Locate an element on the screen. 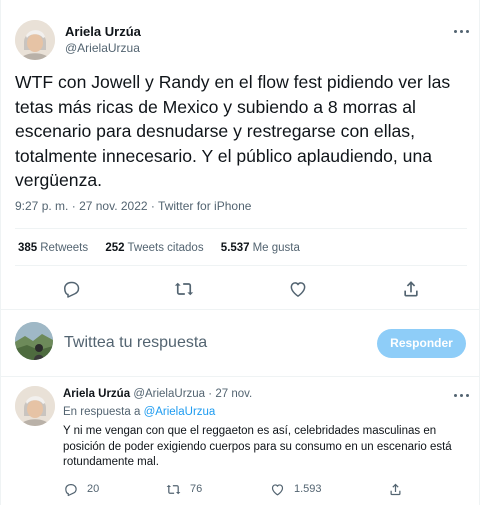 Image resolution: width=480 pixels, height=505 pixels. quote-tweets-label: Tweets citados is located at coordinates (165, 248).